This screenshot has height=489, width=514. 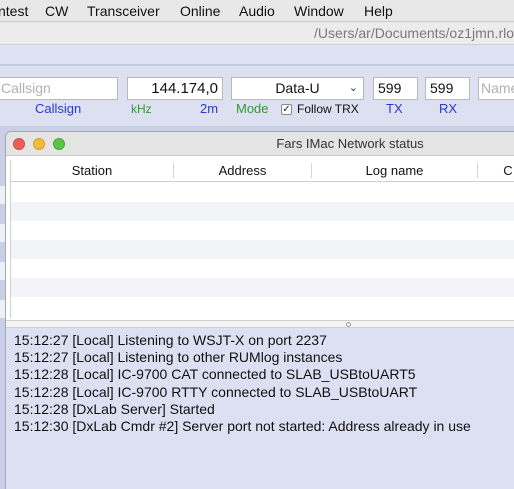 I want to click on menu-item-help: Help, so click(x=384, y=11).